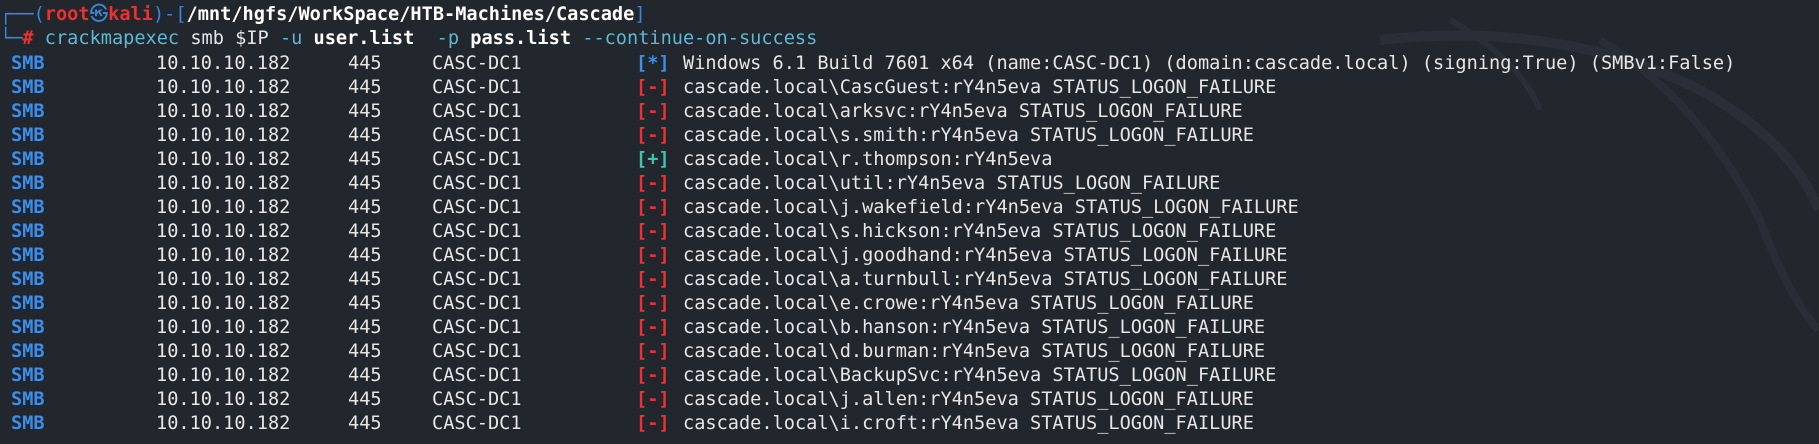 The width and height of the screenshot is (1819, 444). Describe the element at coordinates (868, 159) in the screenshot. I see `row-message: cascade.local\r.thompson:rY4n5eva` at that location.